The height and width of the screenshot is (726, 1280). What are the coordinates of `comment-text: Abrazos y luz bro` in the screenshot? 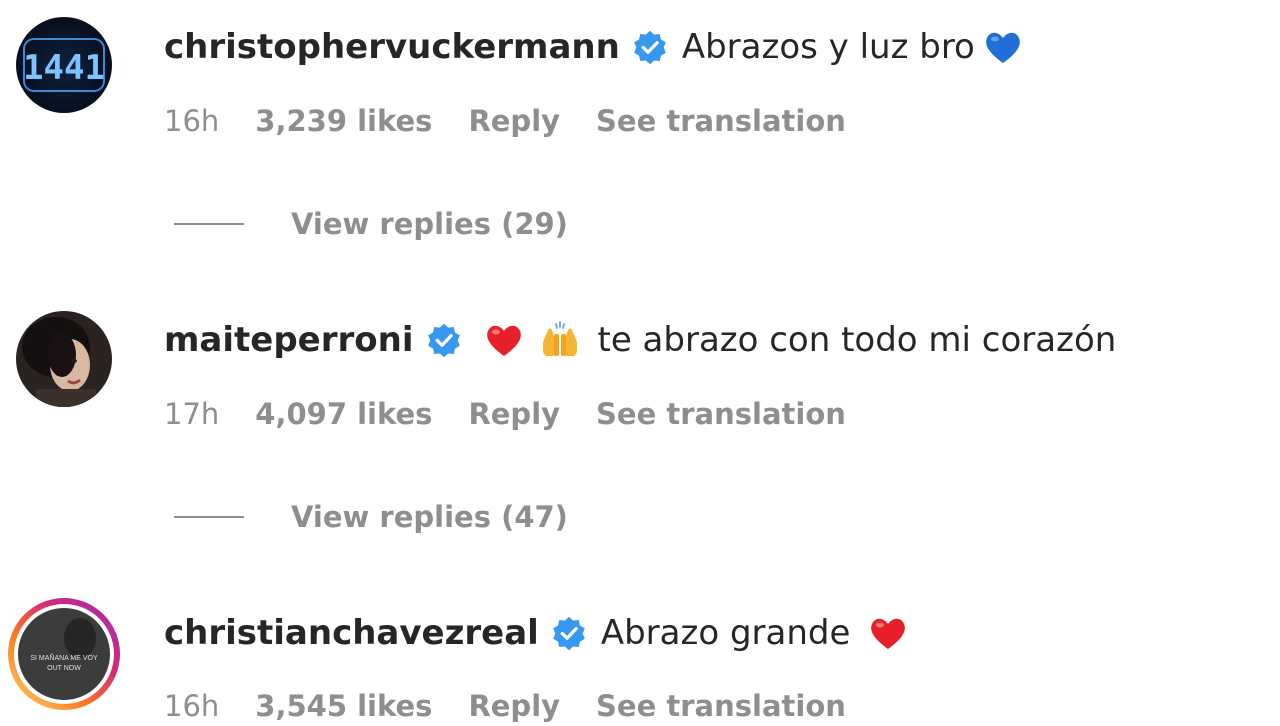 It's located at (828, 47).